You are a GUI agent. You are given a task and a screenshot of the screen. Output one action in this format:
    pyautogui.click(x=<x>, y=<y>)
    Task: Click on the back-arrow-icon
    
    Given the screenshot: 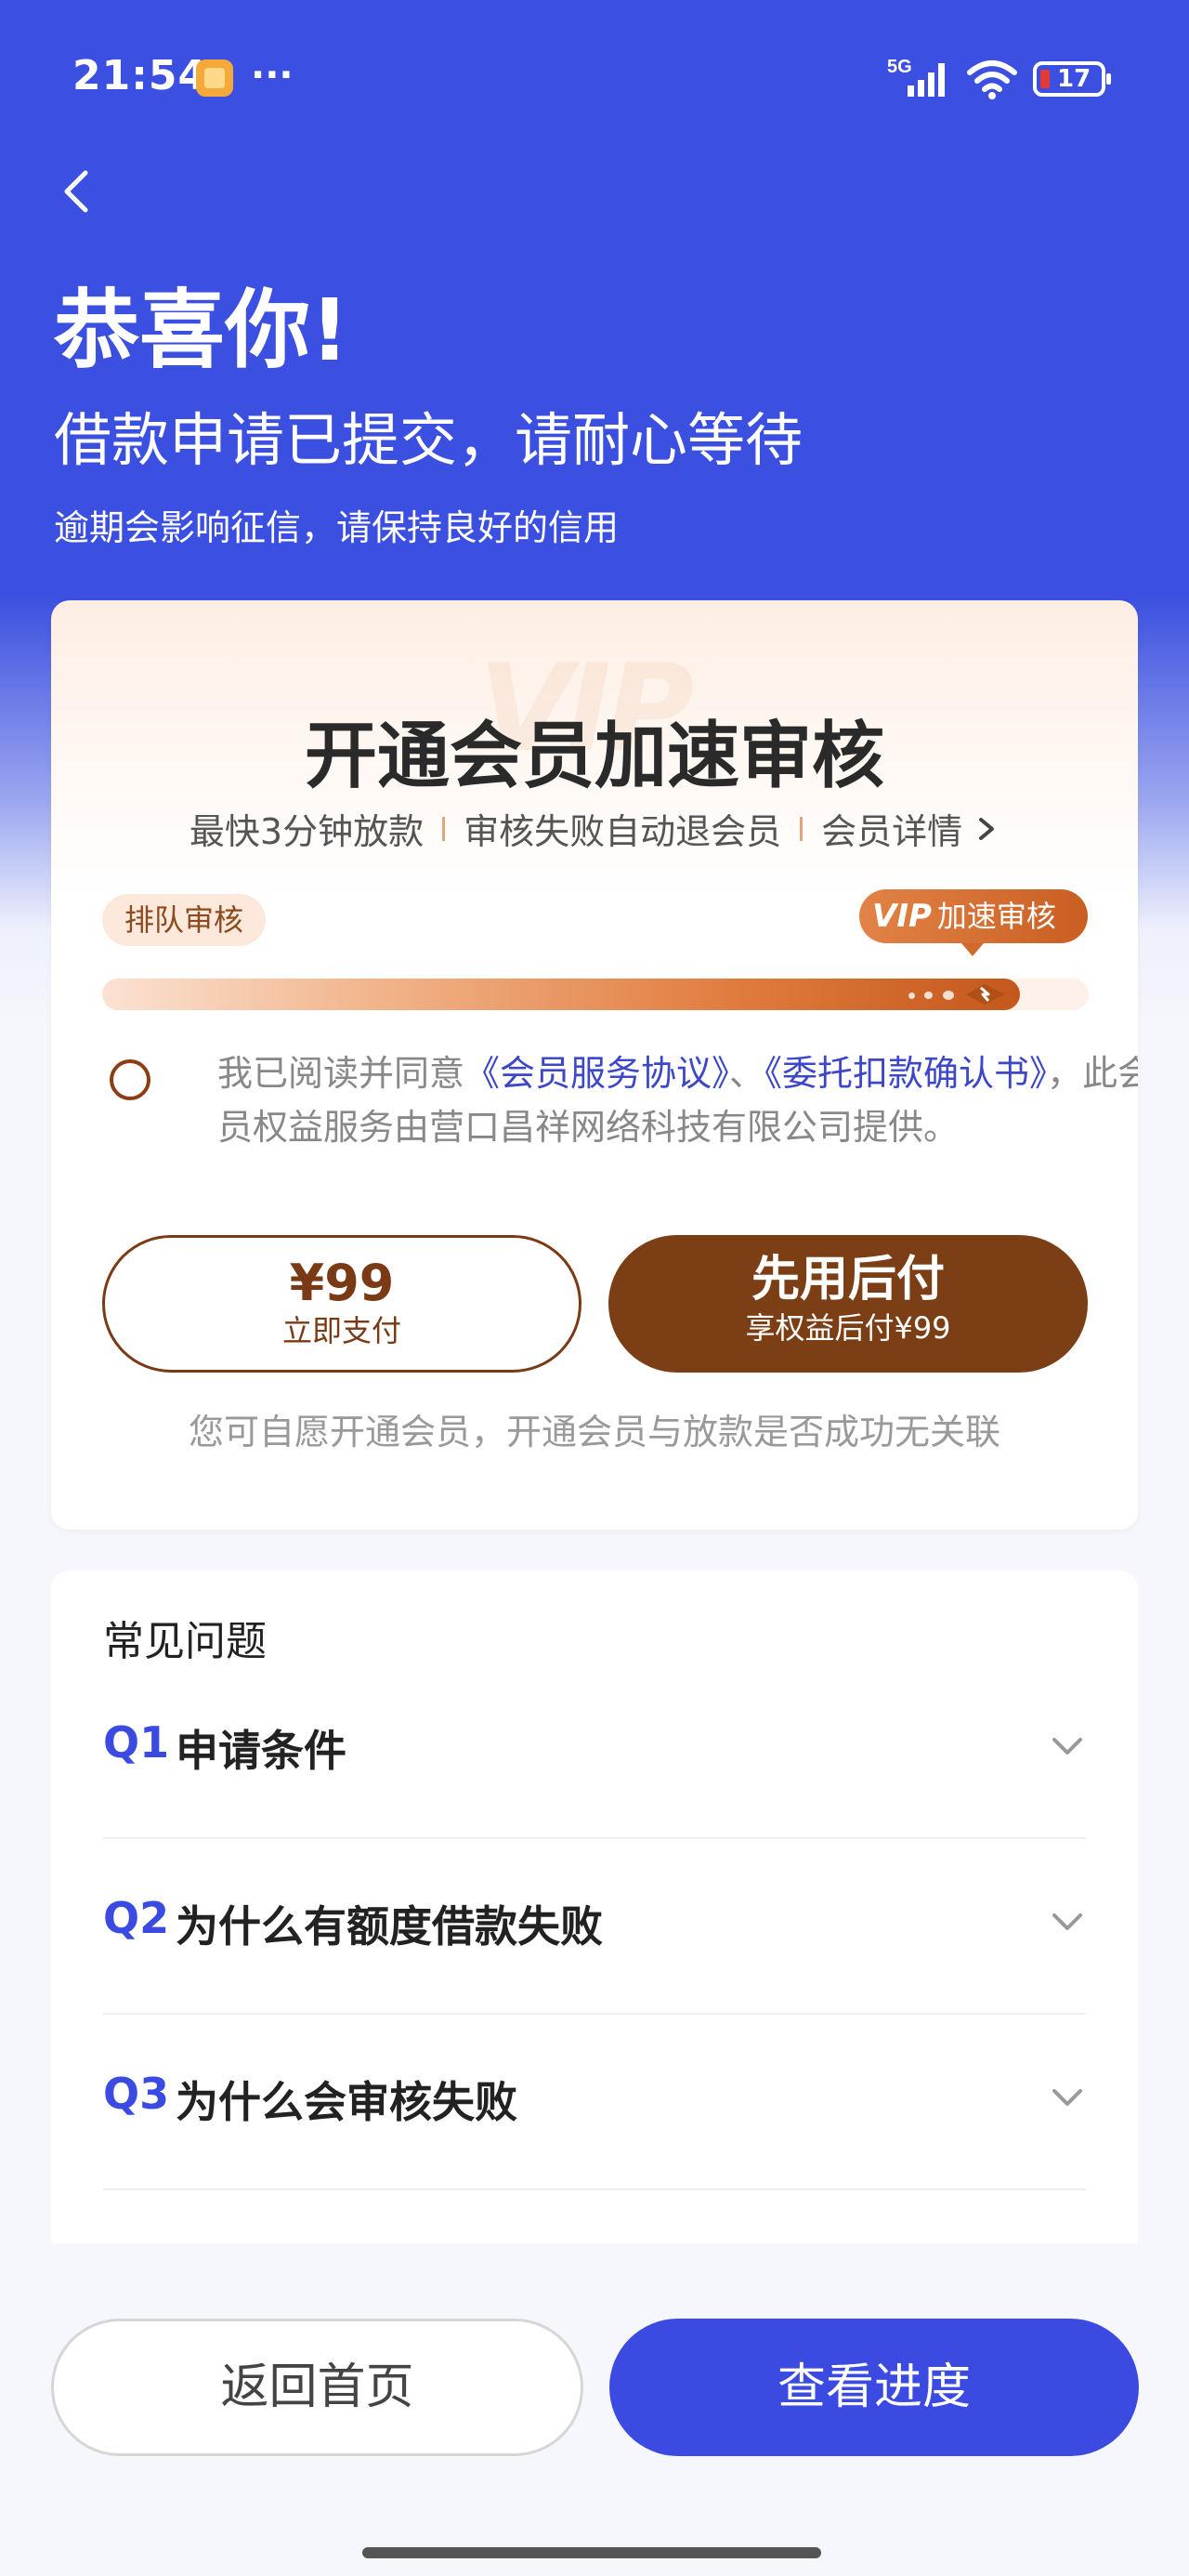 What is the action you would take?
    pyautogui.click(x=80, y=190)
    